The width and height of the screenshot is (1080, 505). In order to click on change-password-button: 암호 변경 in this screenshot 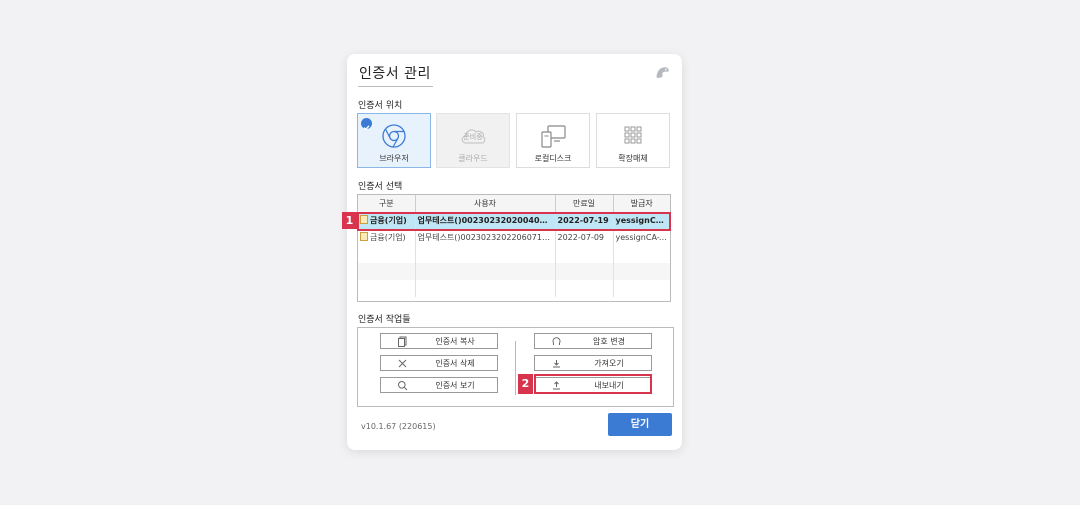, I will do `click(593, 341)`.